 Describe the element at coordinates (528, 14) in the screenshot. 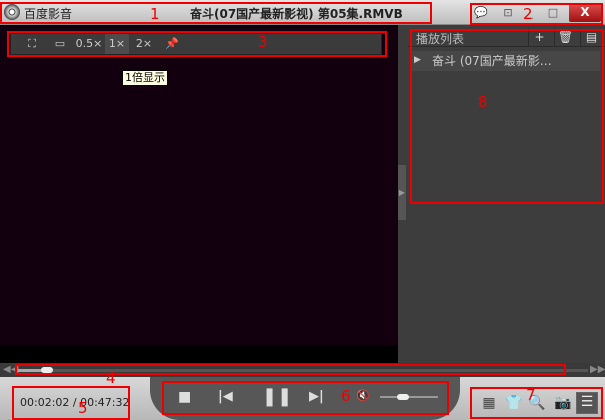

I see `annotation-label-2: 2` at that location.